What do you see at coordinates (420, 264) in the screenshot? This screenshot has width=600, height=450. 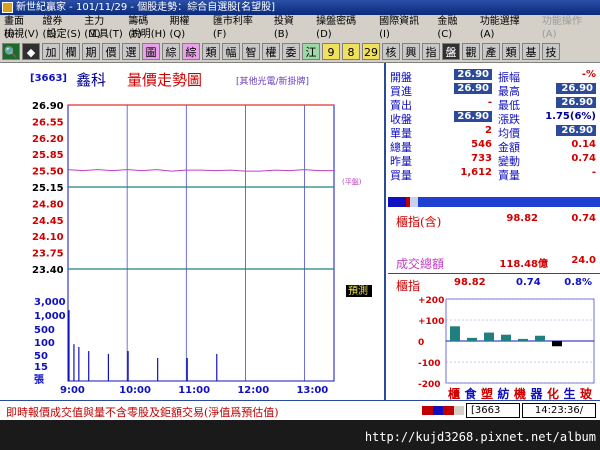 I see `turnover-label: 成交總額` at bounding box center [420, 264].